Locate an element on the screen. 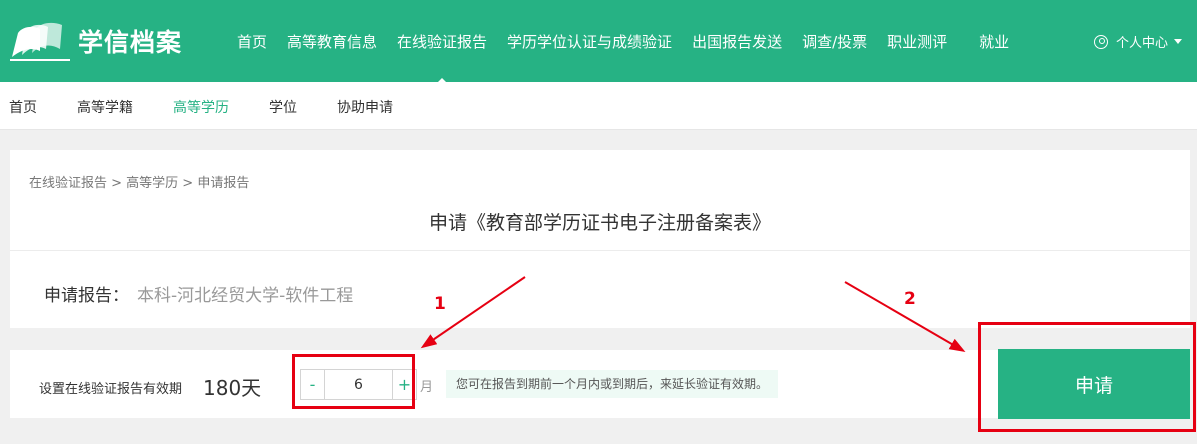 This screenshot has height=444, width=1197. breadcrumb: 在线验证报告 > 高等学历 > 申请报告 is located at coordinates (139, 183).